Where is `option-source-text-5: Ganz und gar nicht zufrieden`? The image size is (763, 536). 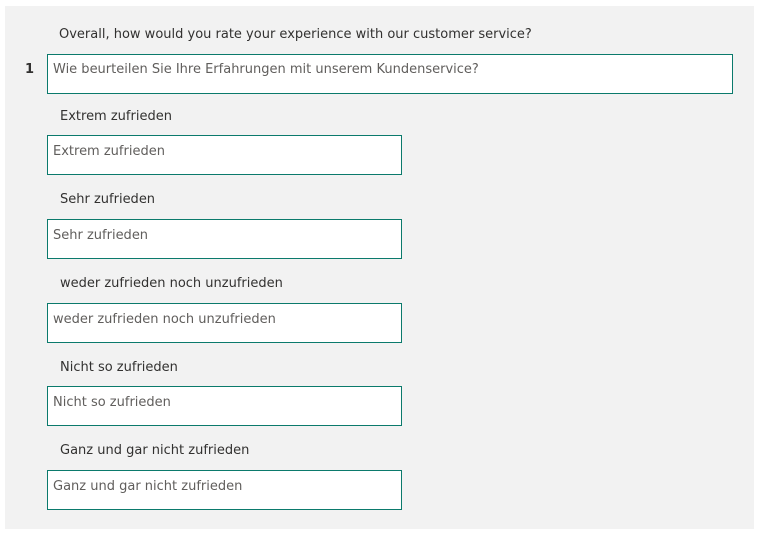 option-source-text-5: Ganz und gar nicht zufrieden is located at coordinates (155, 450).